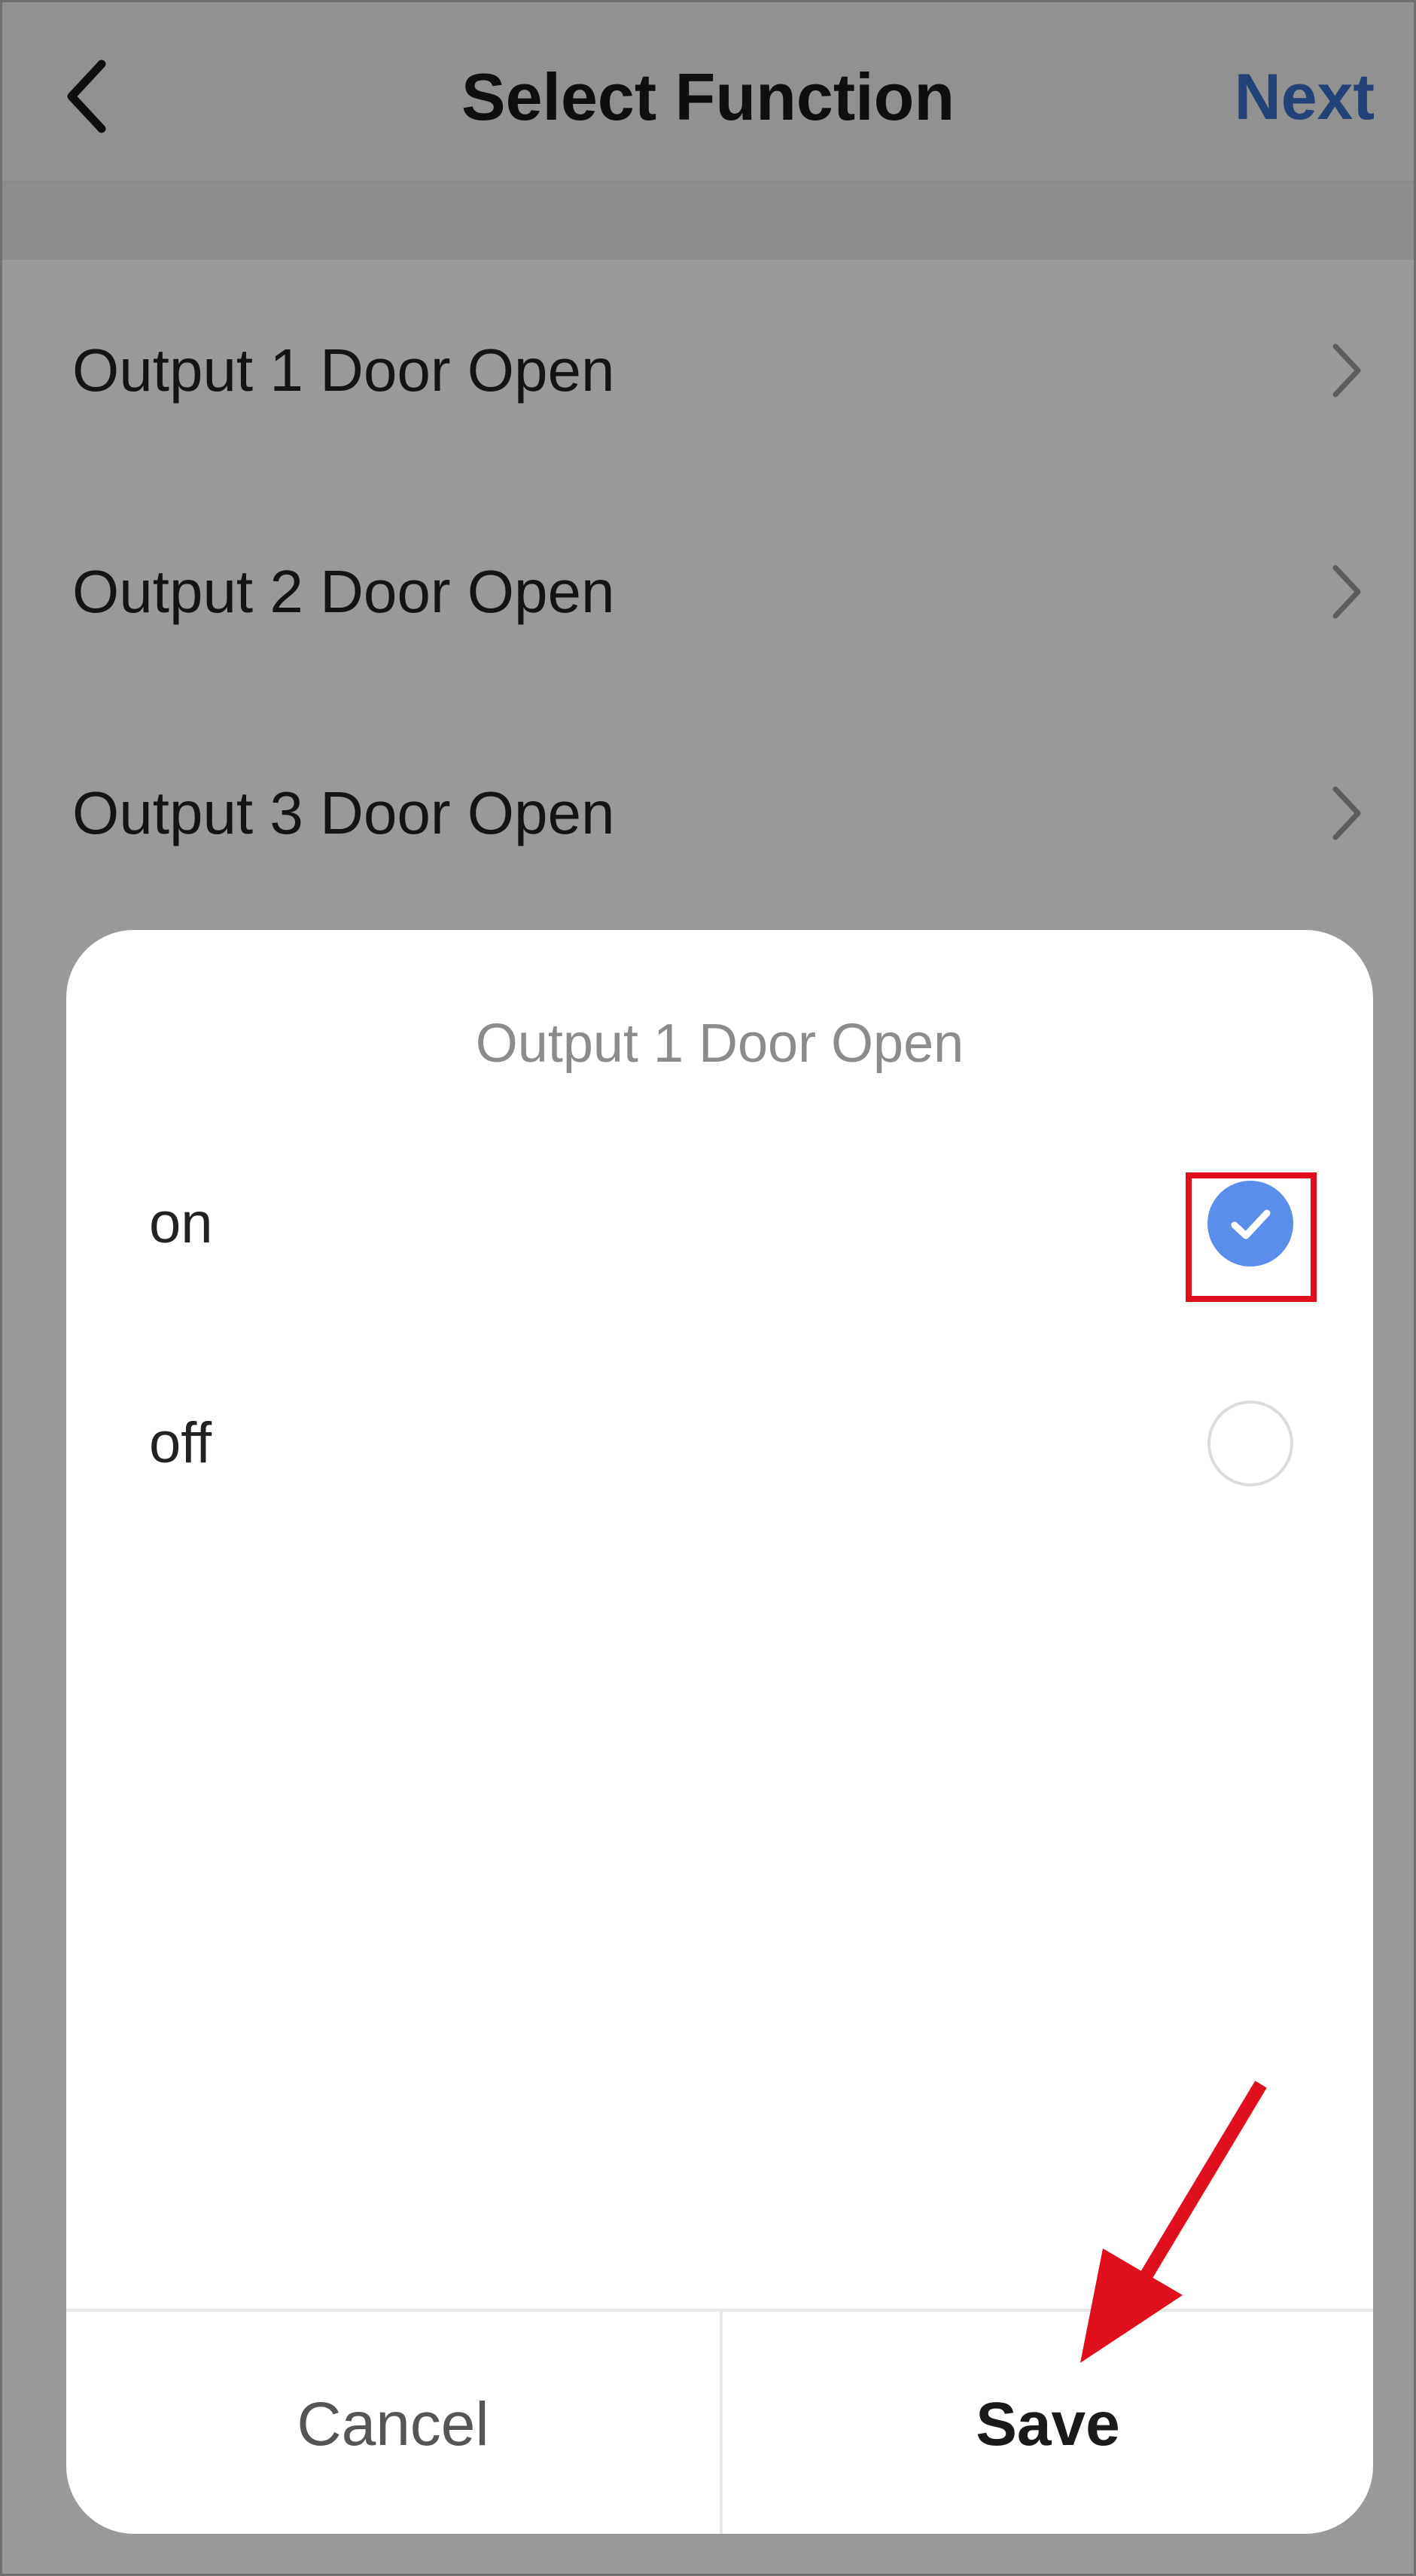 This screenshot has height=2576, width=1416. Describe the element at coordinates (1250, 1443) in the screenshot. I see `radio-unchecked` at that location.